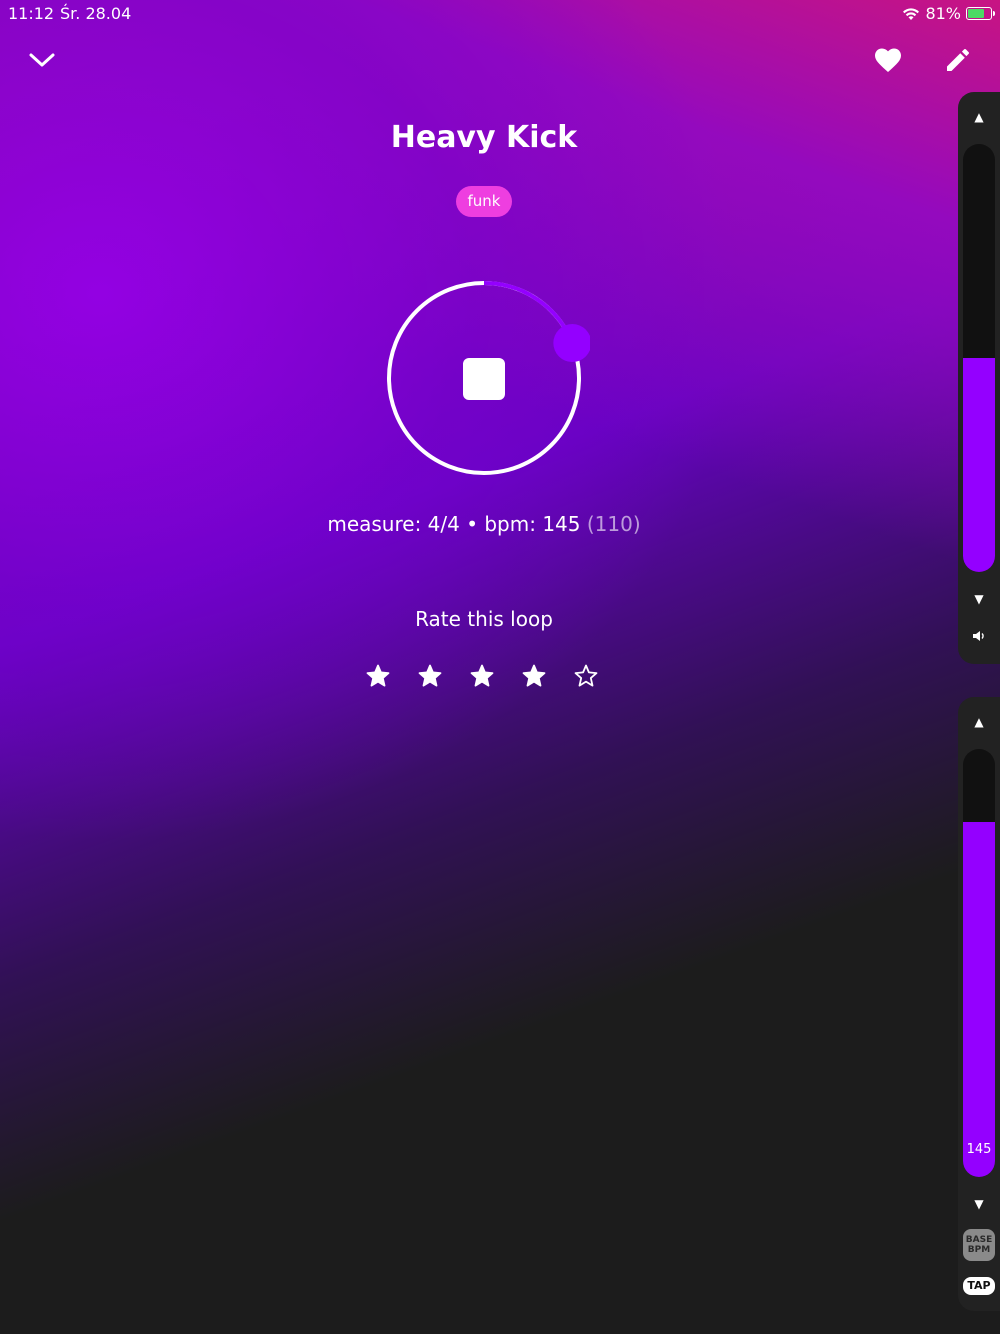 The height and width of the screenshot is (1334, 1000). Describe the element at coordinates (980, 13) in the screenshot. I see `battery-icon` at that location.